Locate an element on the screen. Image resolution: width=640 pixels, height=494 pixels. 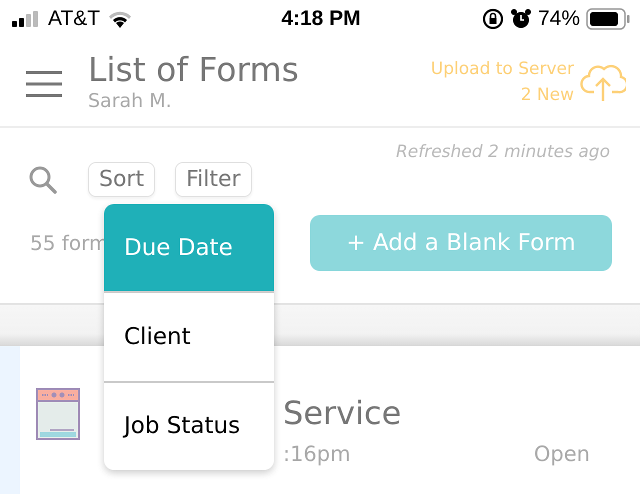
sort-option: Client is located at coordinates (189, 336).